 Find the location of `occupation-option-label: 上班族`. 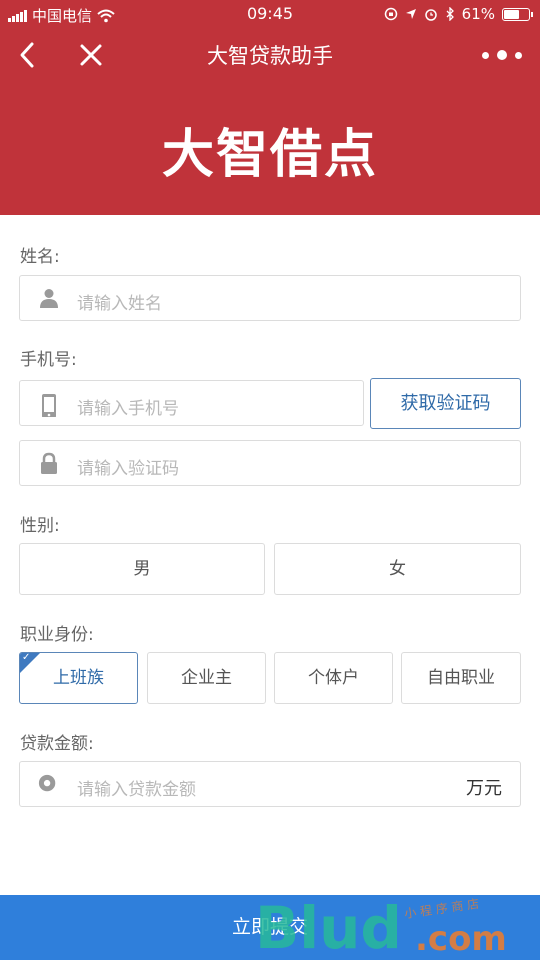

occupation-option-label: 上班族 is located at coordinates (78, 678).